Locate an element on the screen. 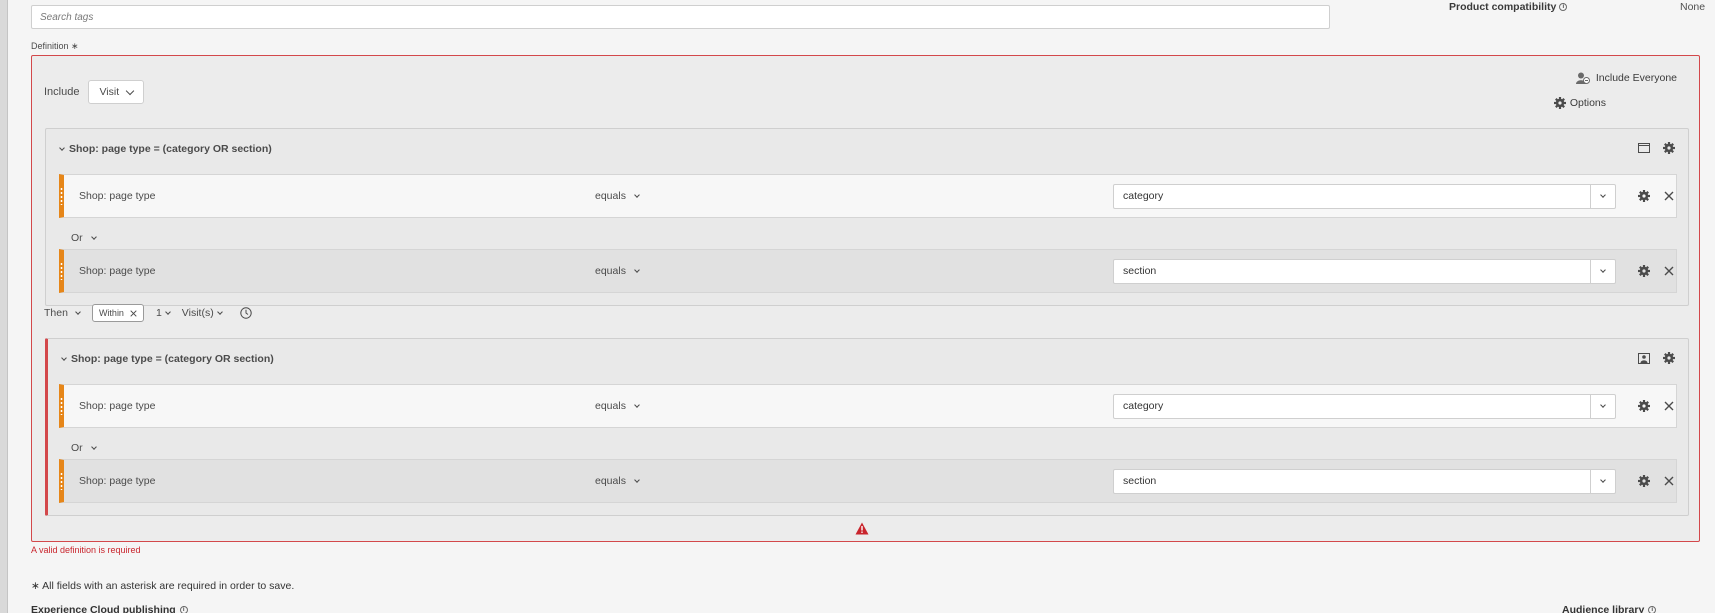 This screenshot has width=1715, height=613. product-compatibility-value: None is located at coordinates (1693, 7).